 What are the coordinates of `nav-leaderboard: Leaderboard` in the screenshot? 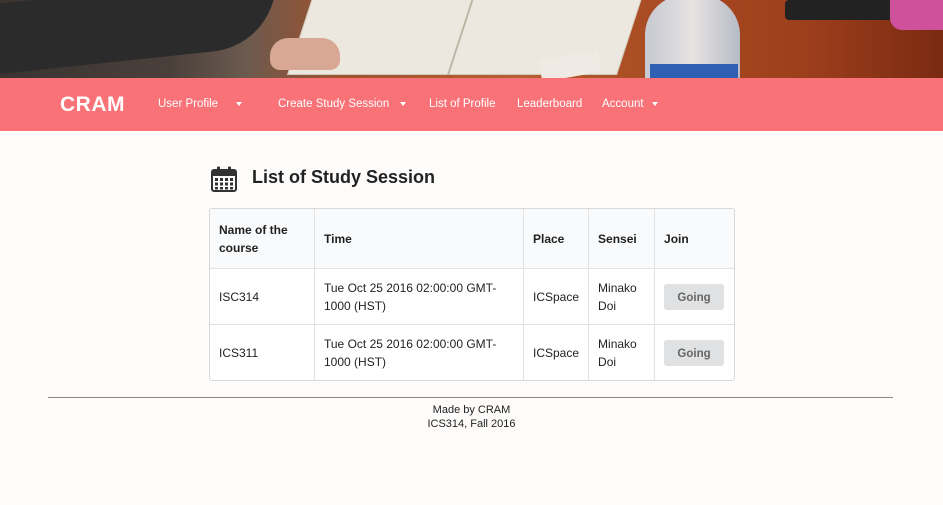 It's located at (549, 104).